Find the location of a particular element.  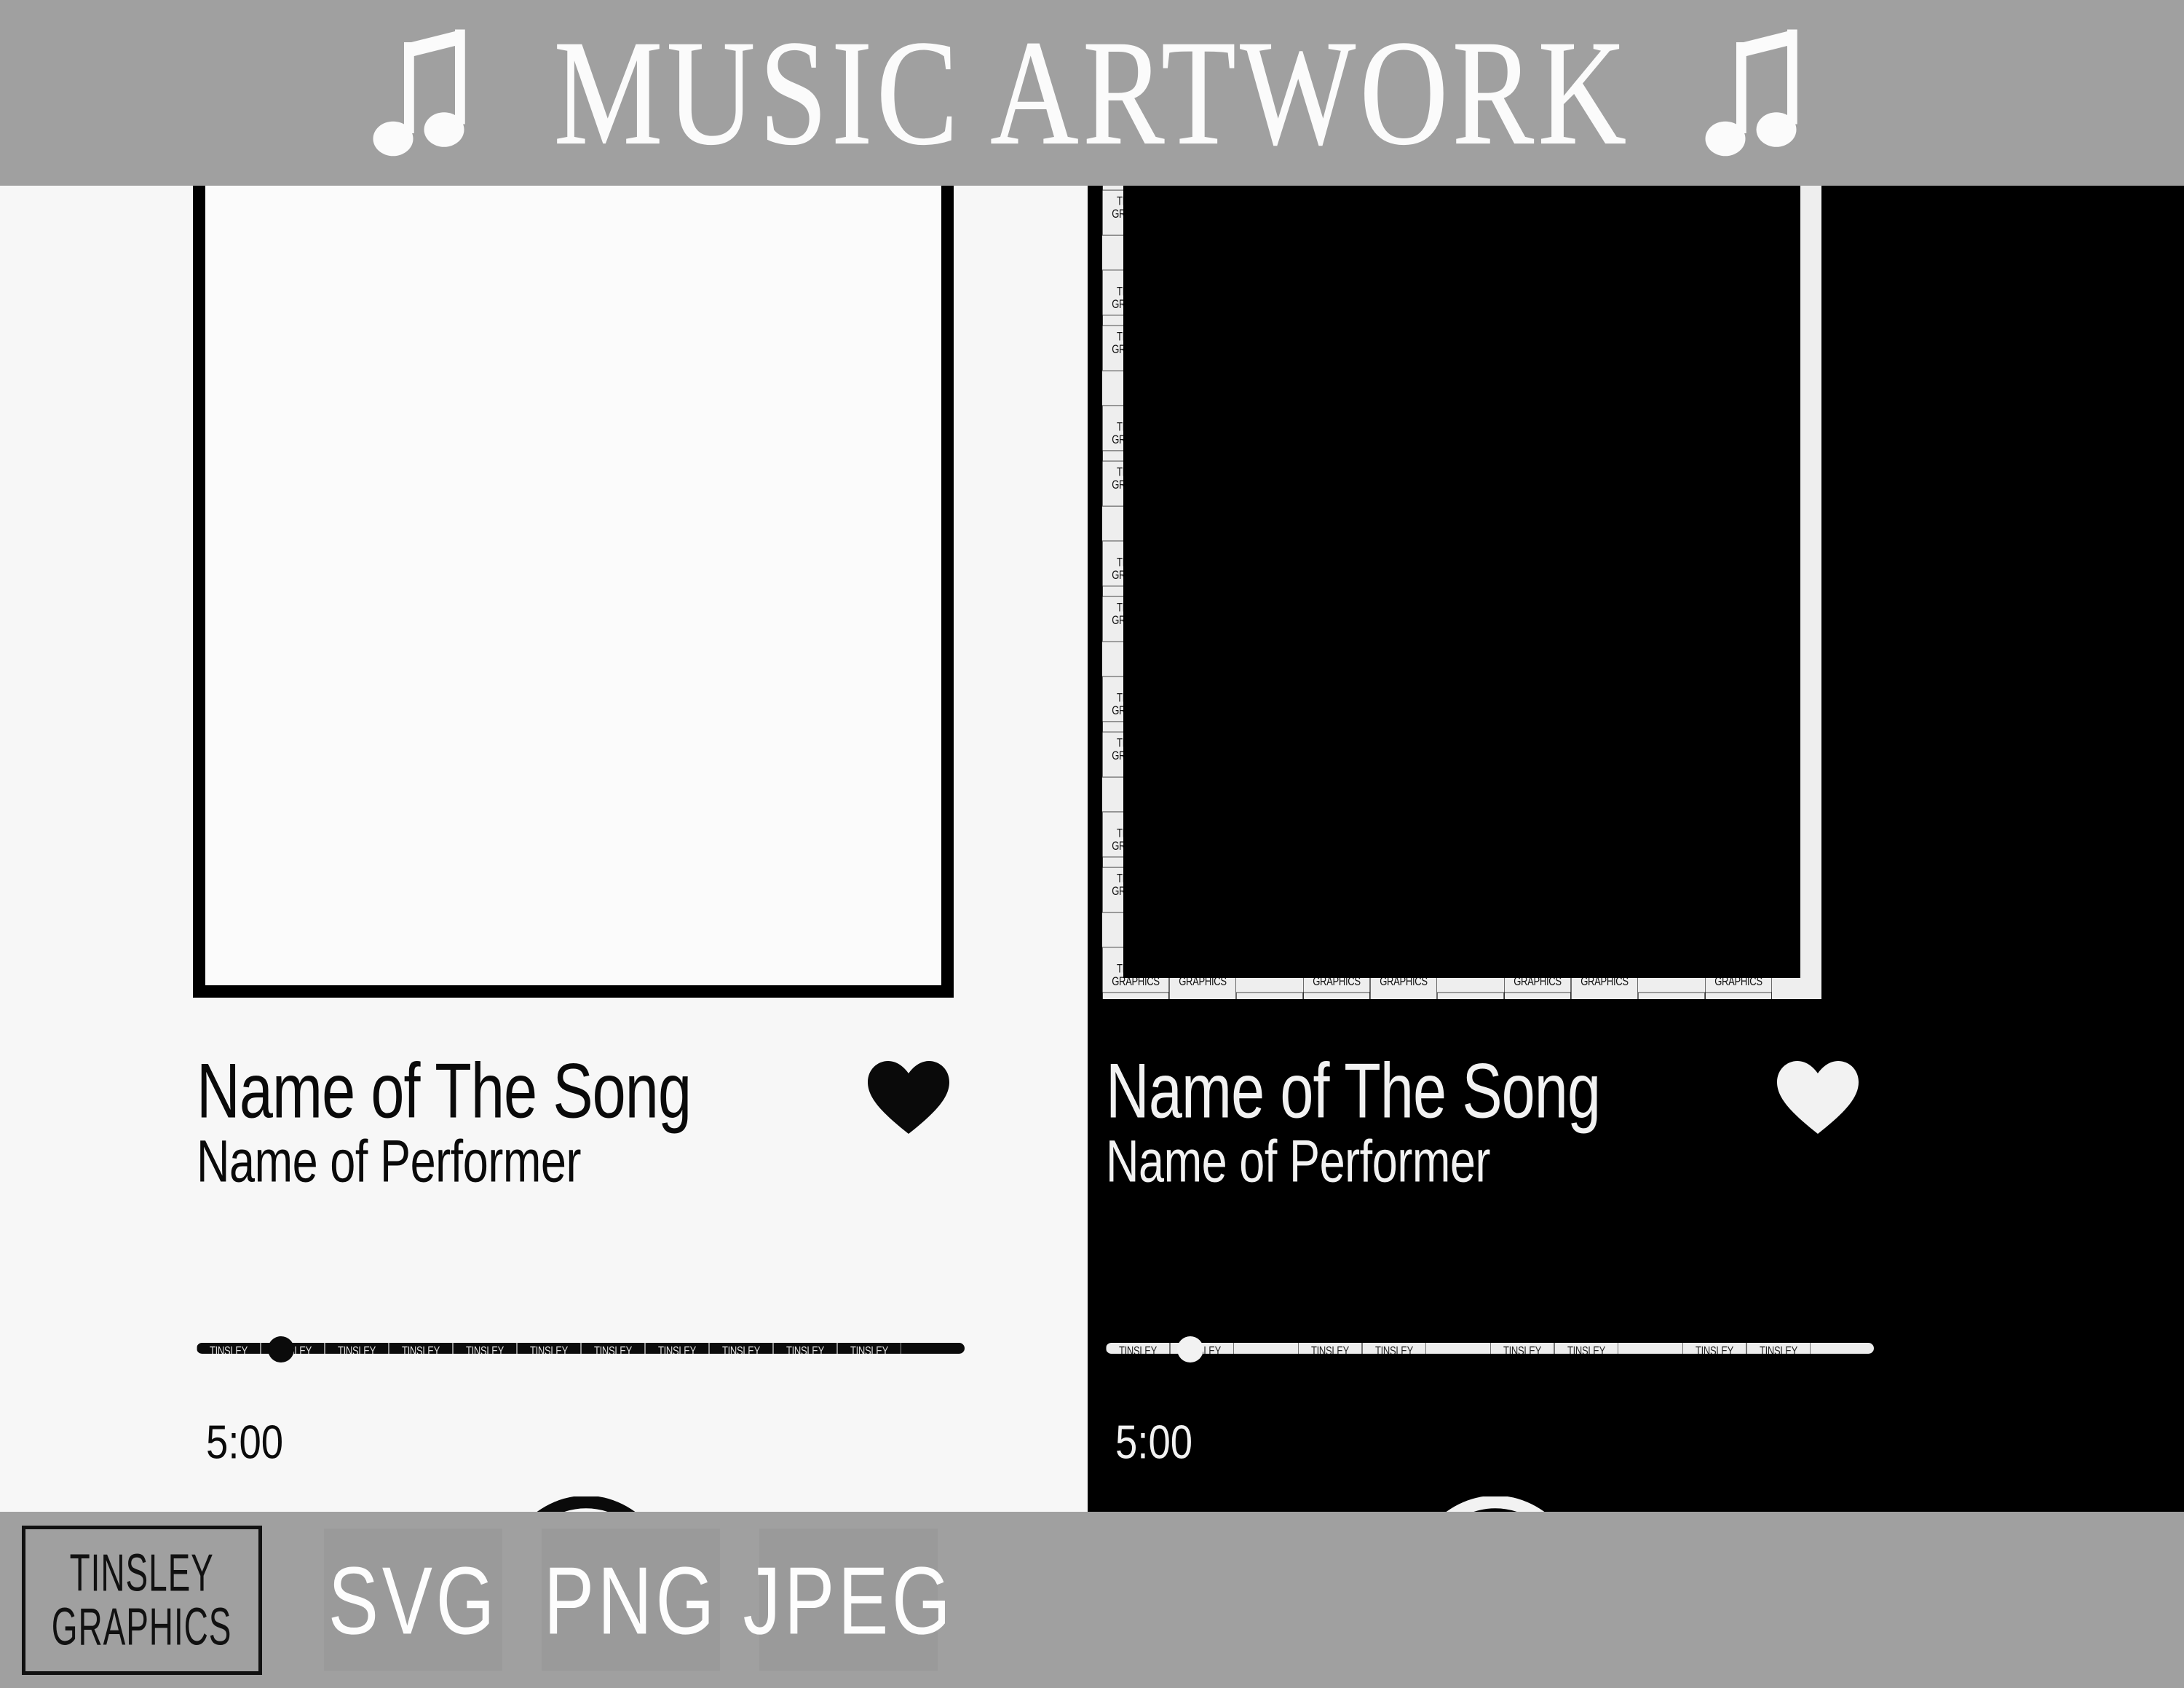

artwork-placeholder-area is located at coordinates (1461, 582).